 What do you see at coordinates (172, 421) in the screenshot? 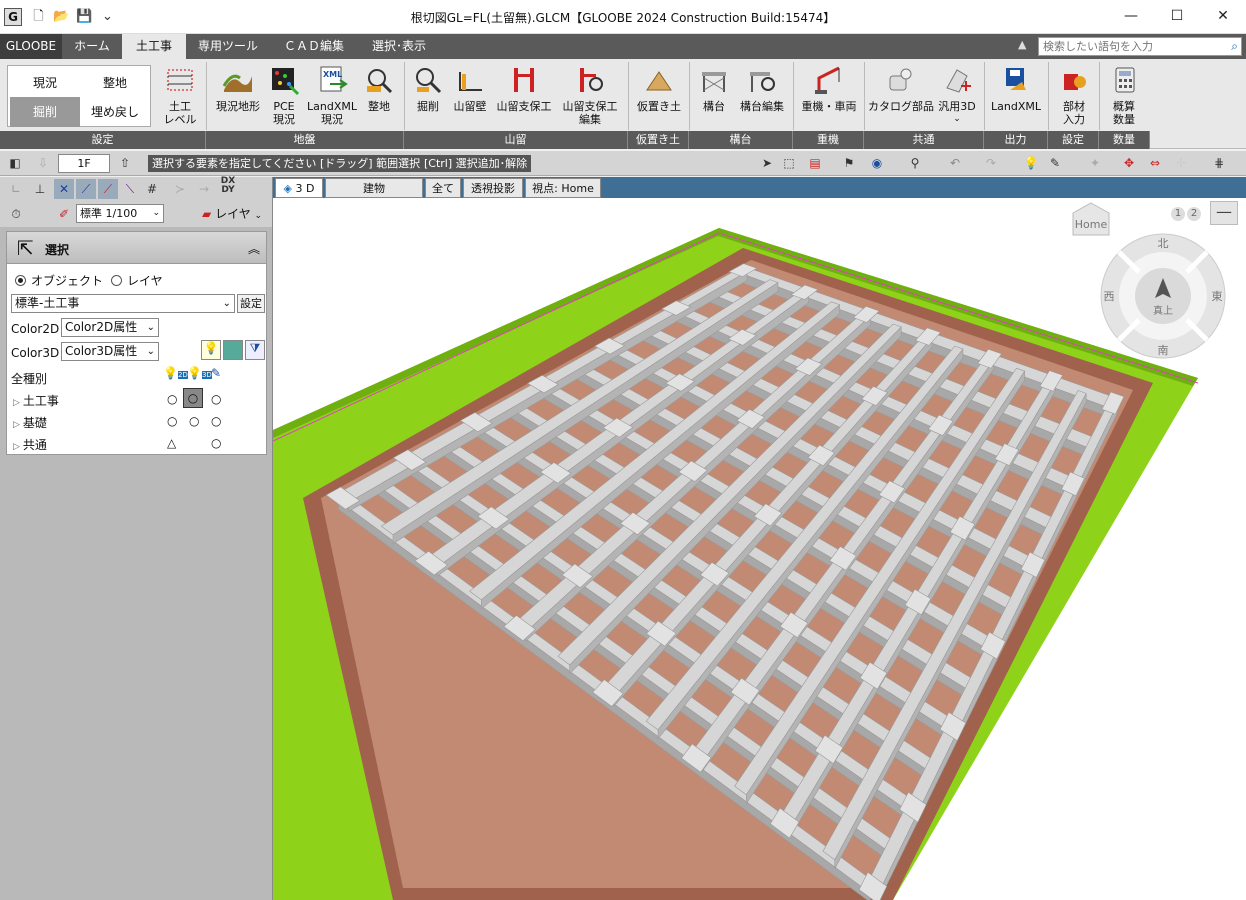
I see `foundation-2d-toggle: ○` at bounding box center [172, 421].